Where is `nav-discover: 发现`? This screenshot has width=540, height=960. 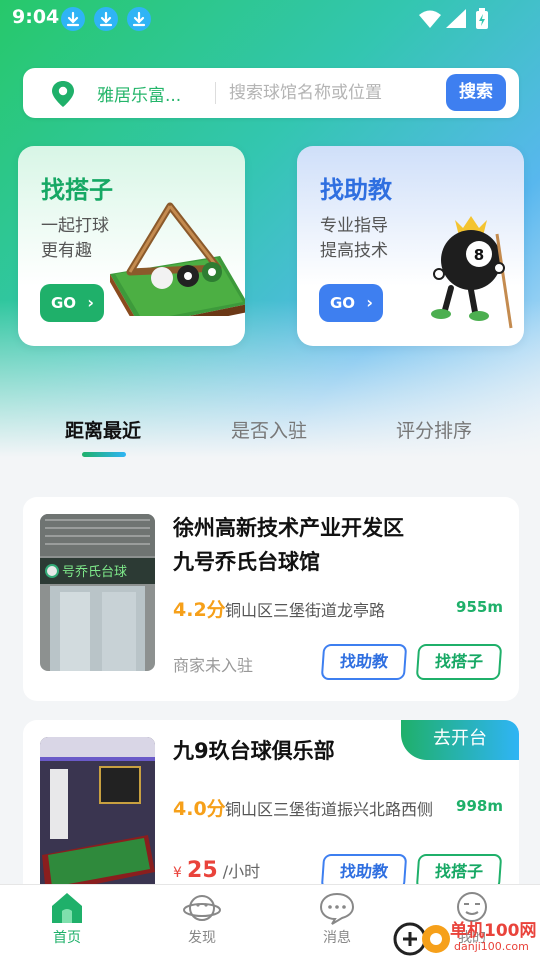
nav-discover: 发现 is located at coordinates (202, 919).